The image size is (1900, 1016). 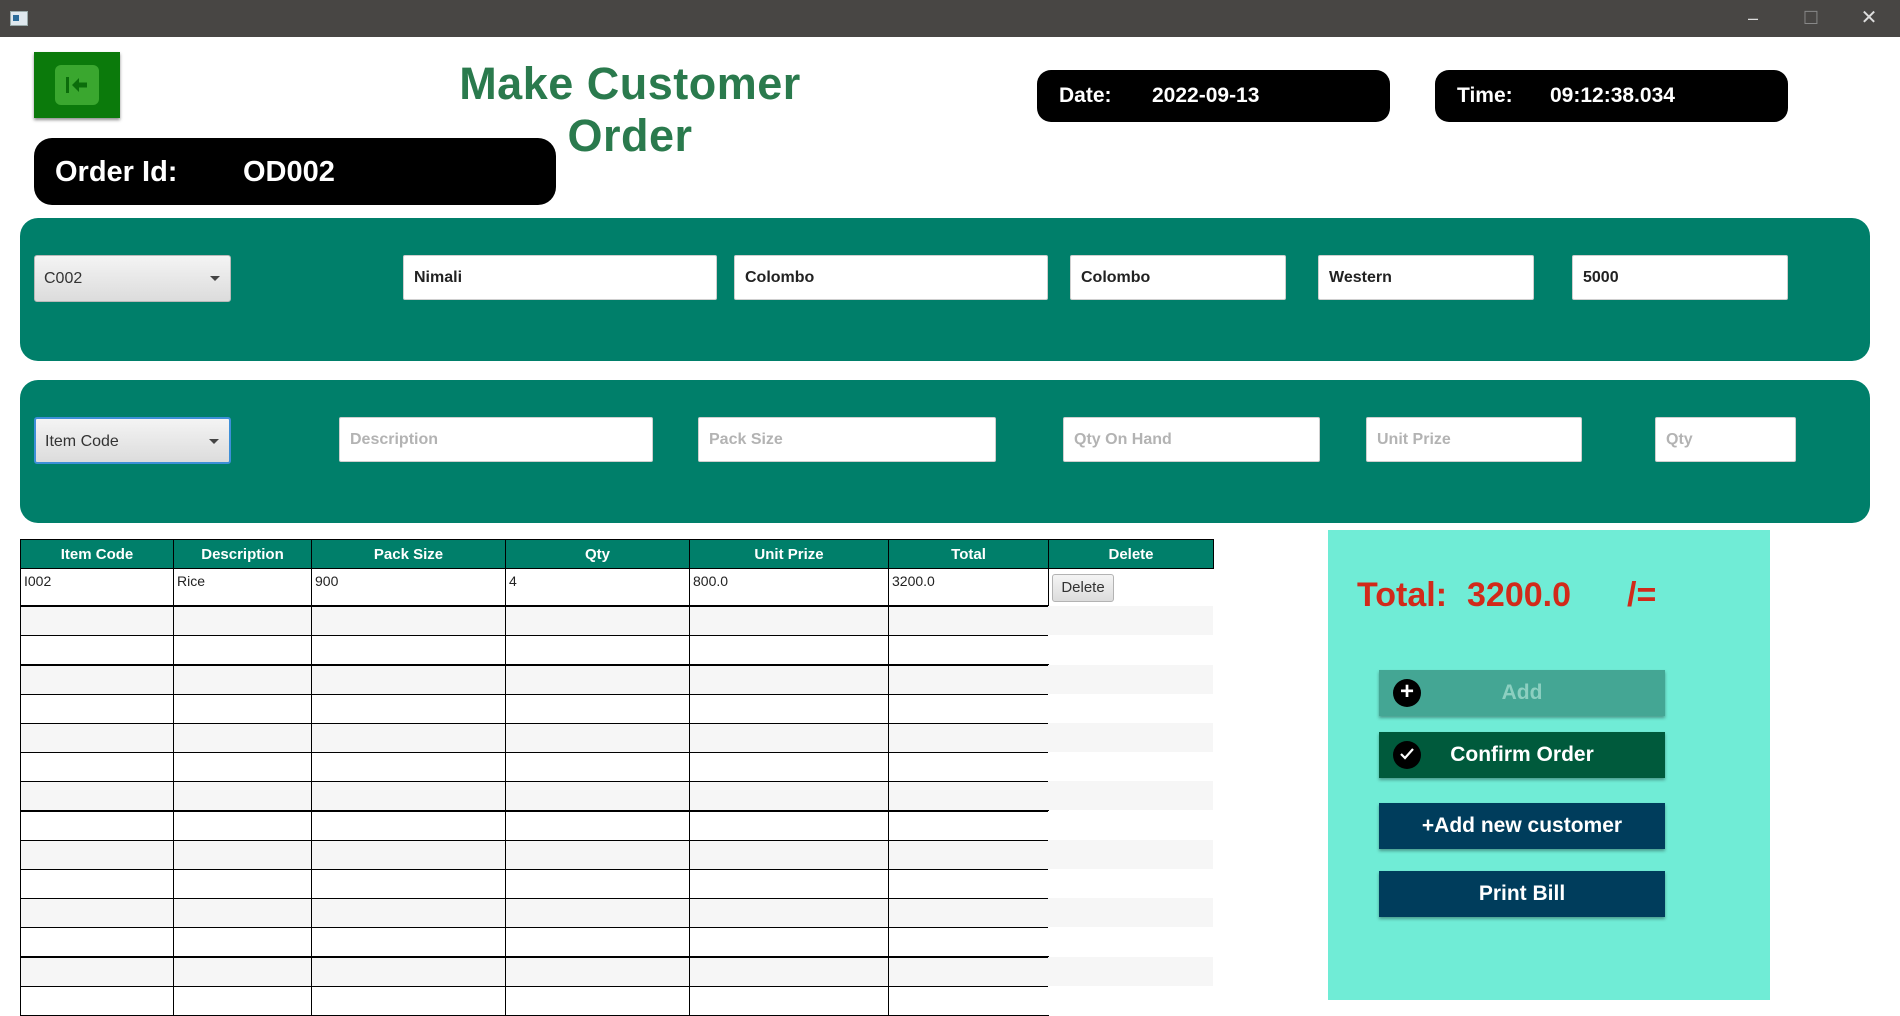 I want to click on delete-row-button: Delete, so click(x=1083, y=588).